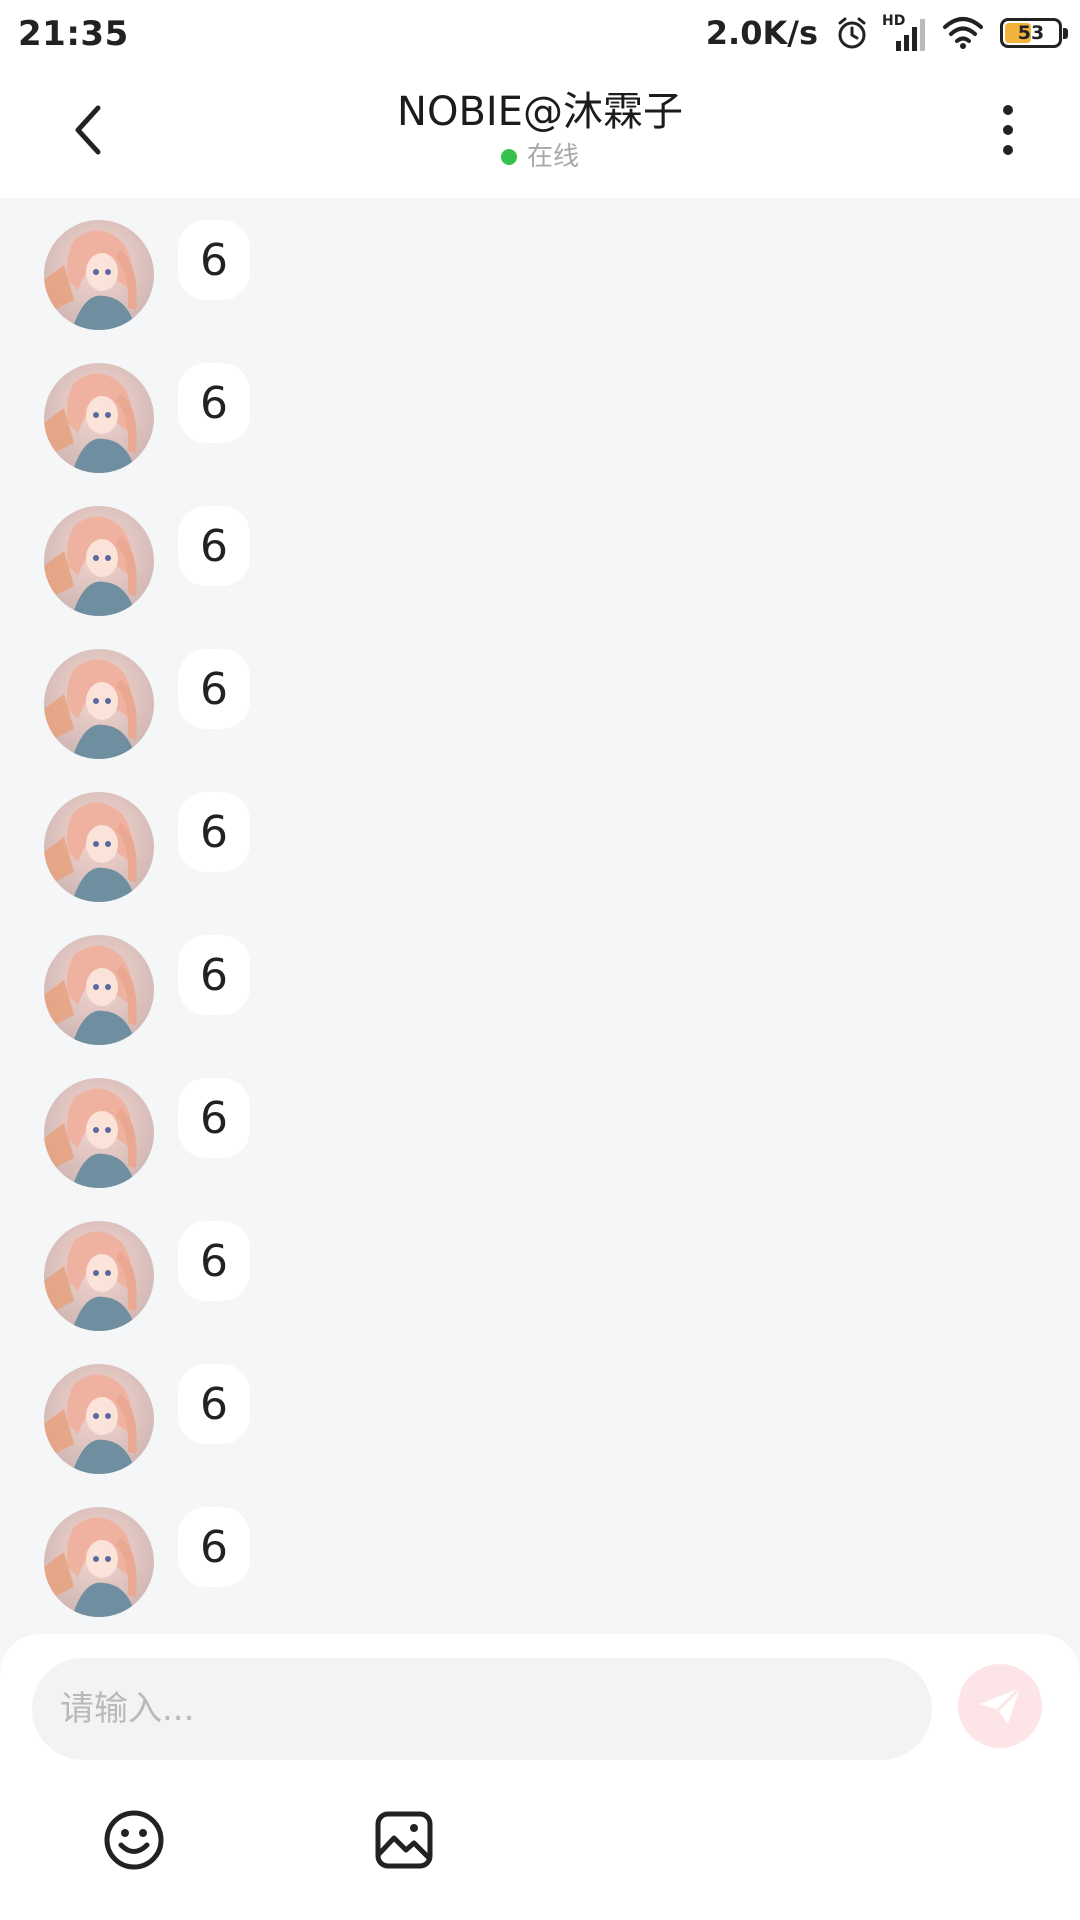 This screenshot has width=1080, height=1920. What do you see at coordinates (852, 33) in the screenshot?
I see `alarm-icon` at bounding box center [852, 33].